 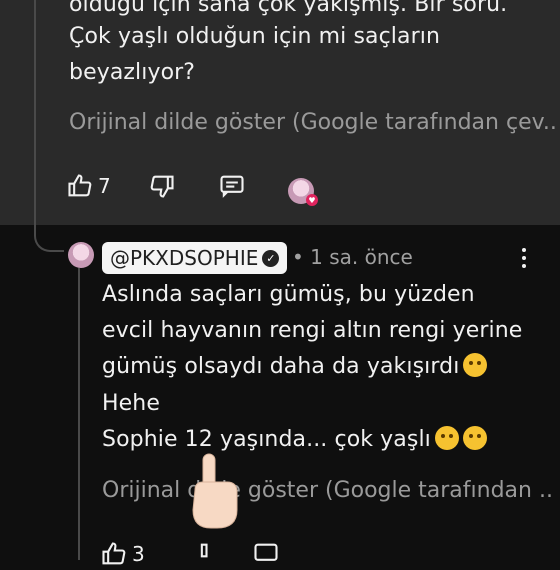 I want to click on reply-line-3: gümüş olsaydı daha da yakışırdı, so click(x=281, y=366).